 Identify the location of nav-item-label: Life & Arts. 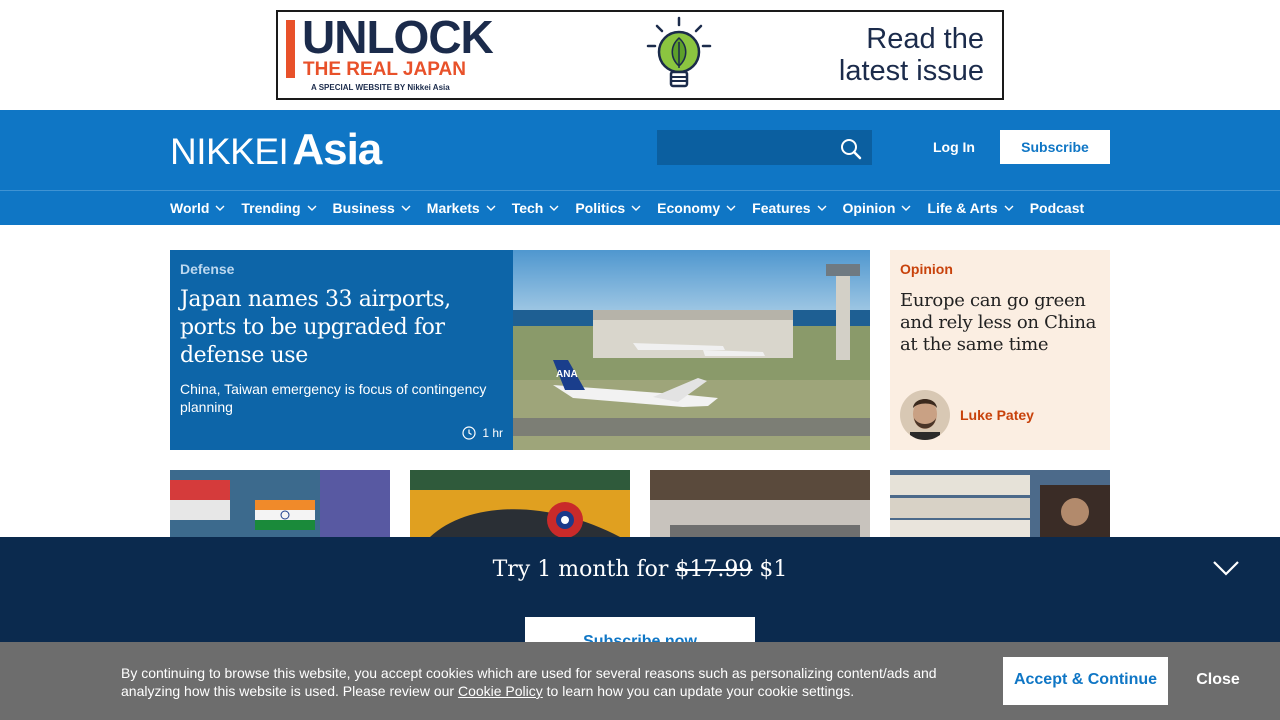
(962, 208).